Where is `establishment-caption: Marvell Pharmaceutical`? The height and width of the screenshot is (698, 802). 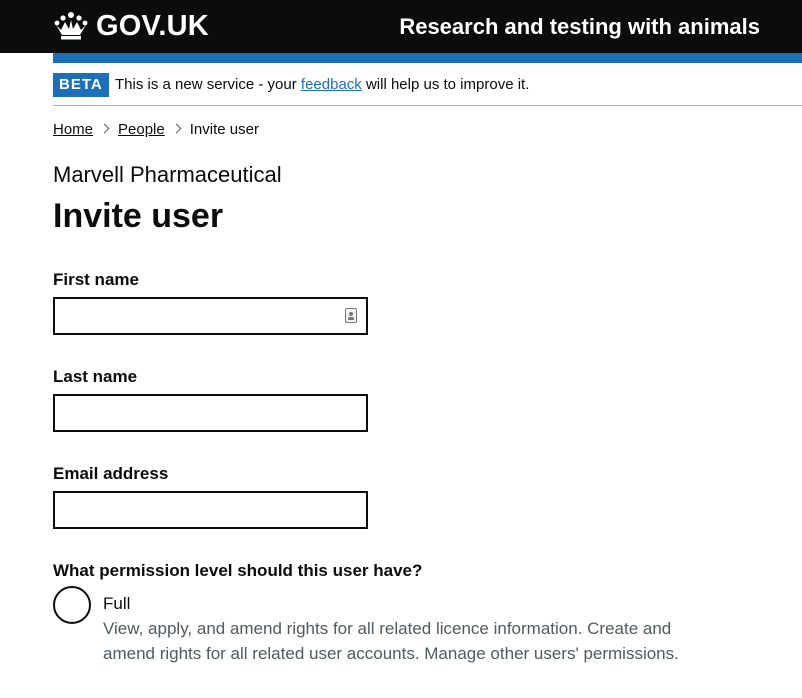
establishment-caption: Marvell Pharmaceutical is located at coordinates (167, 174).